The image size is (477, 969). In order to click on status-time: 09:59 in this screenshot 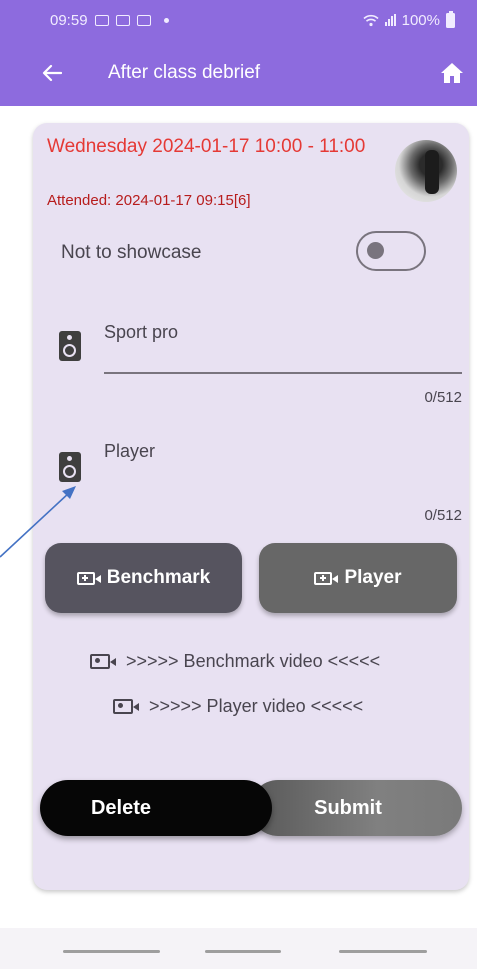, I will do `click(69, 20)`.